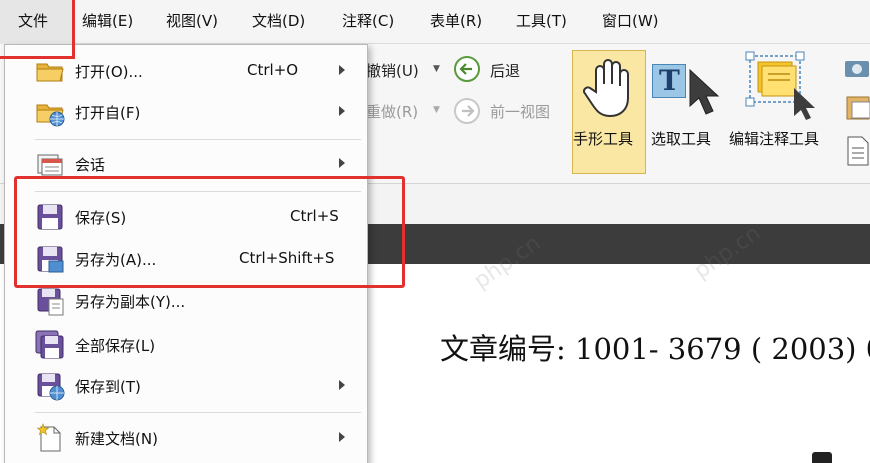  I want to click on redo-dropdown-icon: ▼, so click(436, 110).